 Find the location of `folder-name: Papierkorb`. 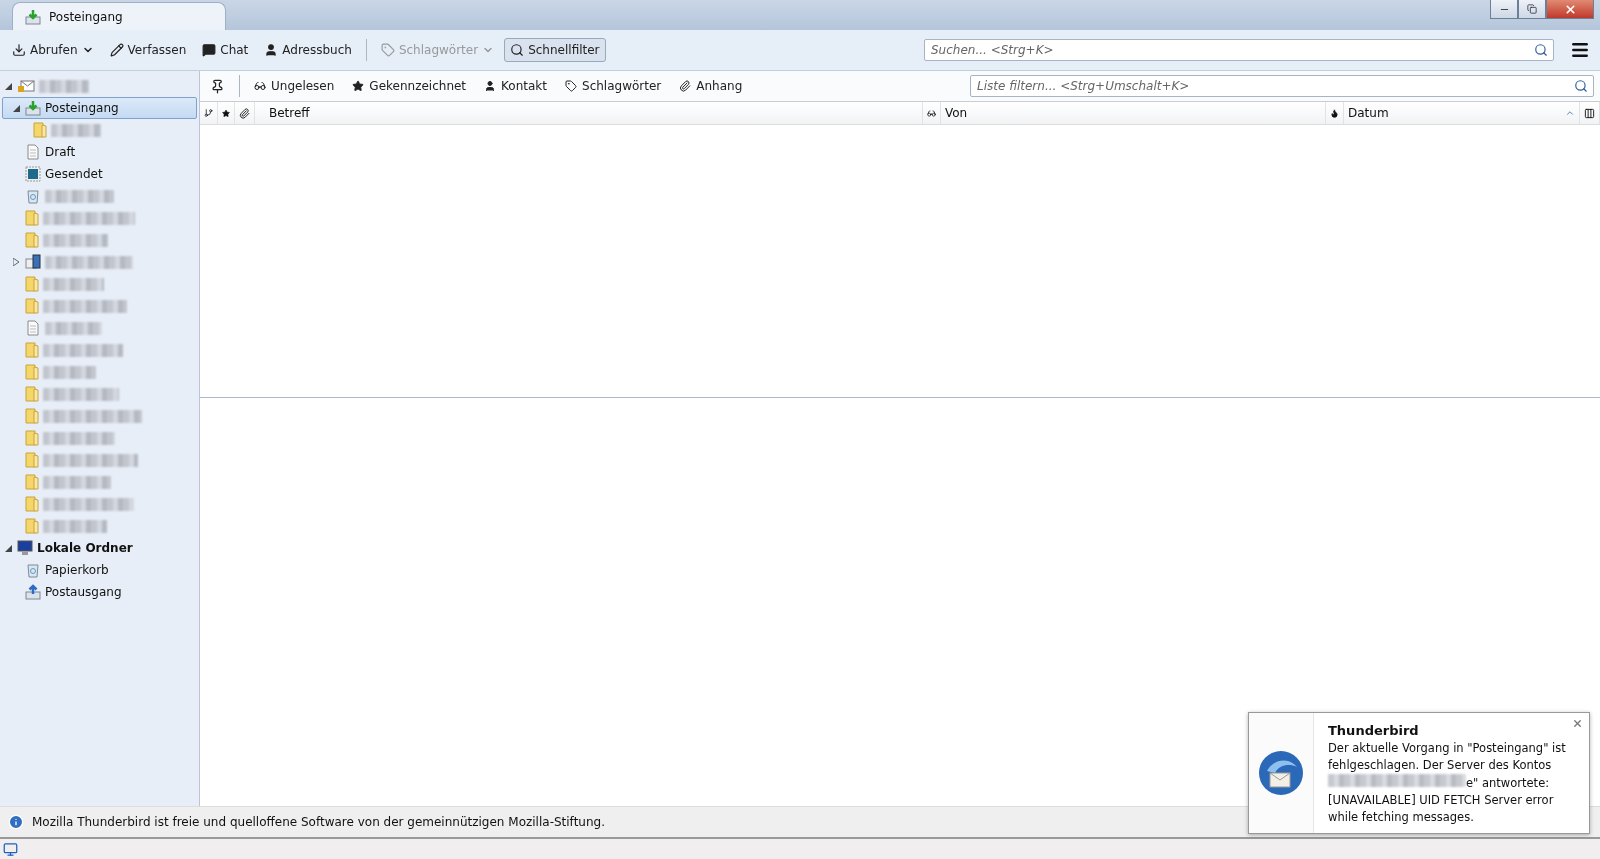

folder-name: Papierkorb is located at coordinates (77, 570).